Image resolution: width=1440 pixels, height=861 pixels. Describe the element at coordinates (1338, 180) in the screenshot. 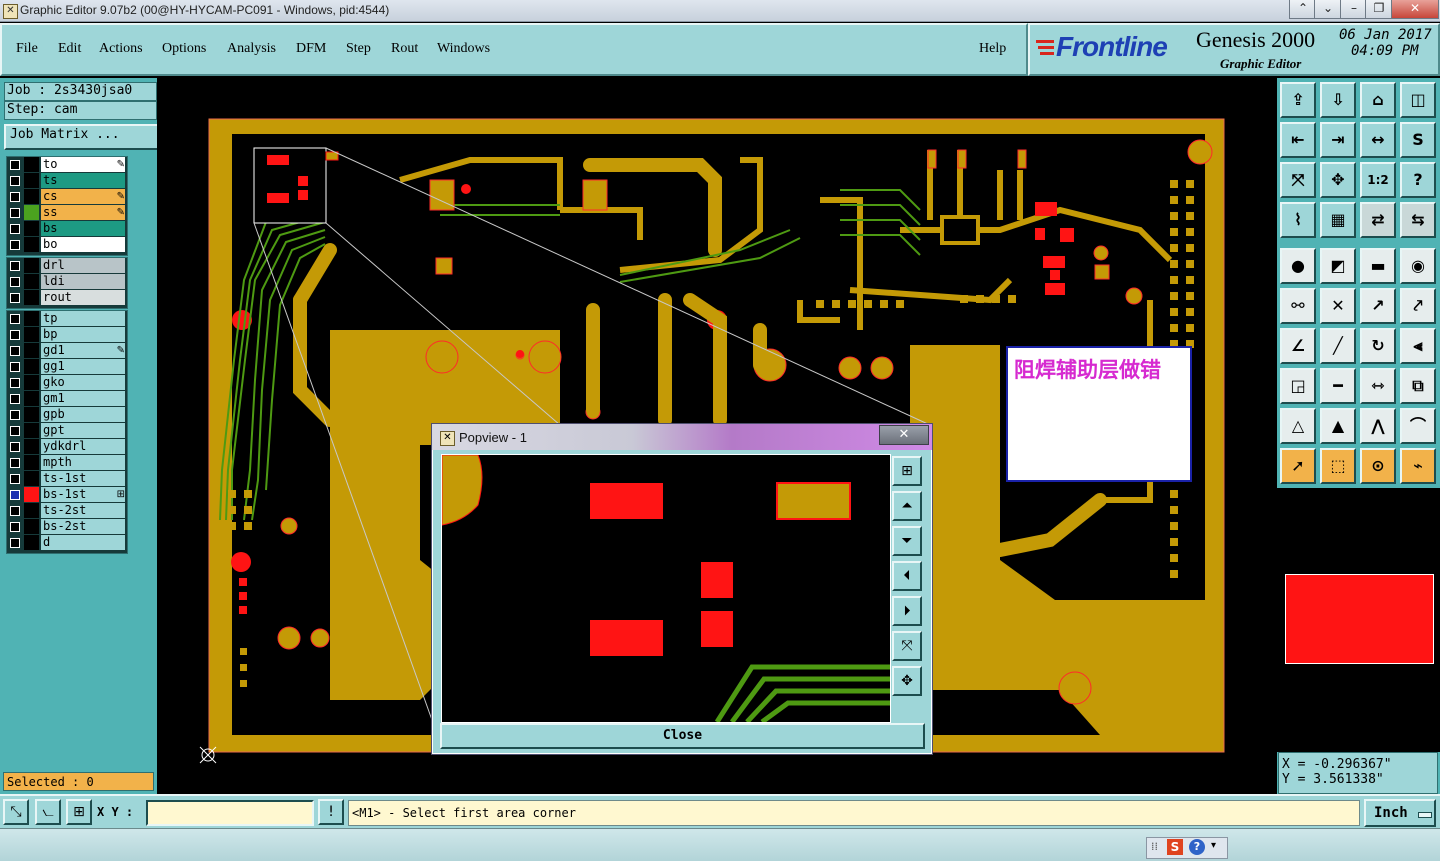

I see `zoom-home-icon: ✥` at that location.